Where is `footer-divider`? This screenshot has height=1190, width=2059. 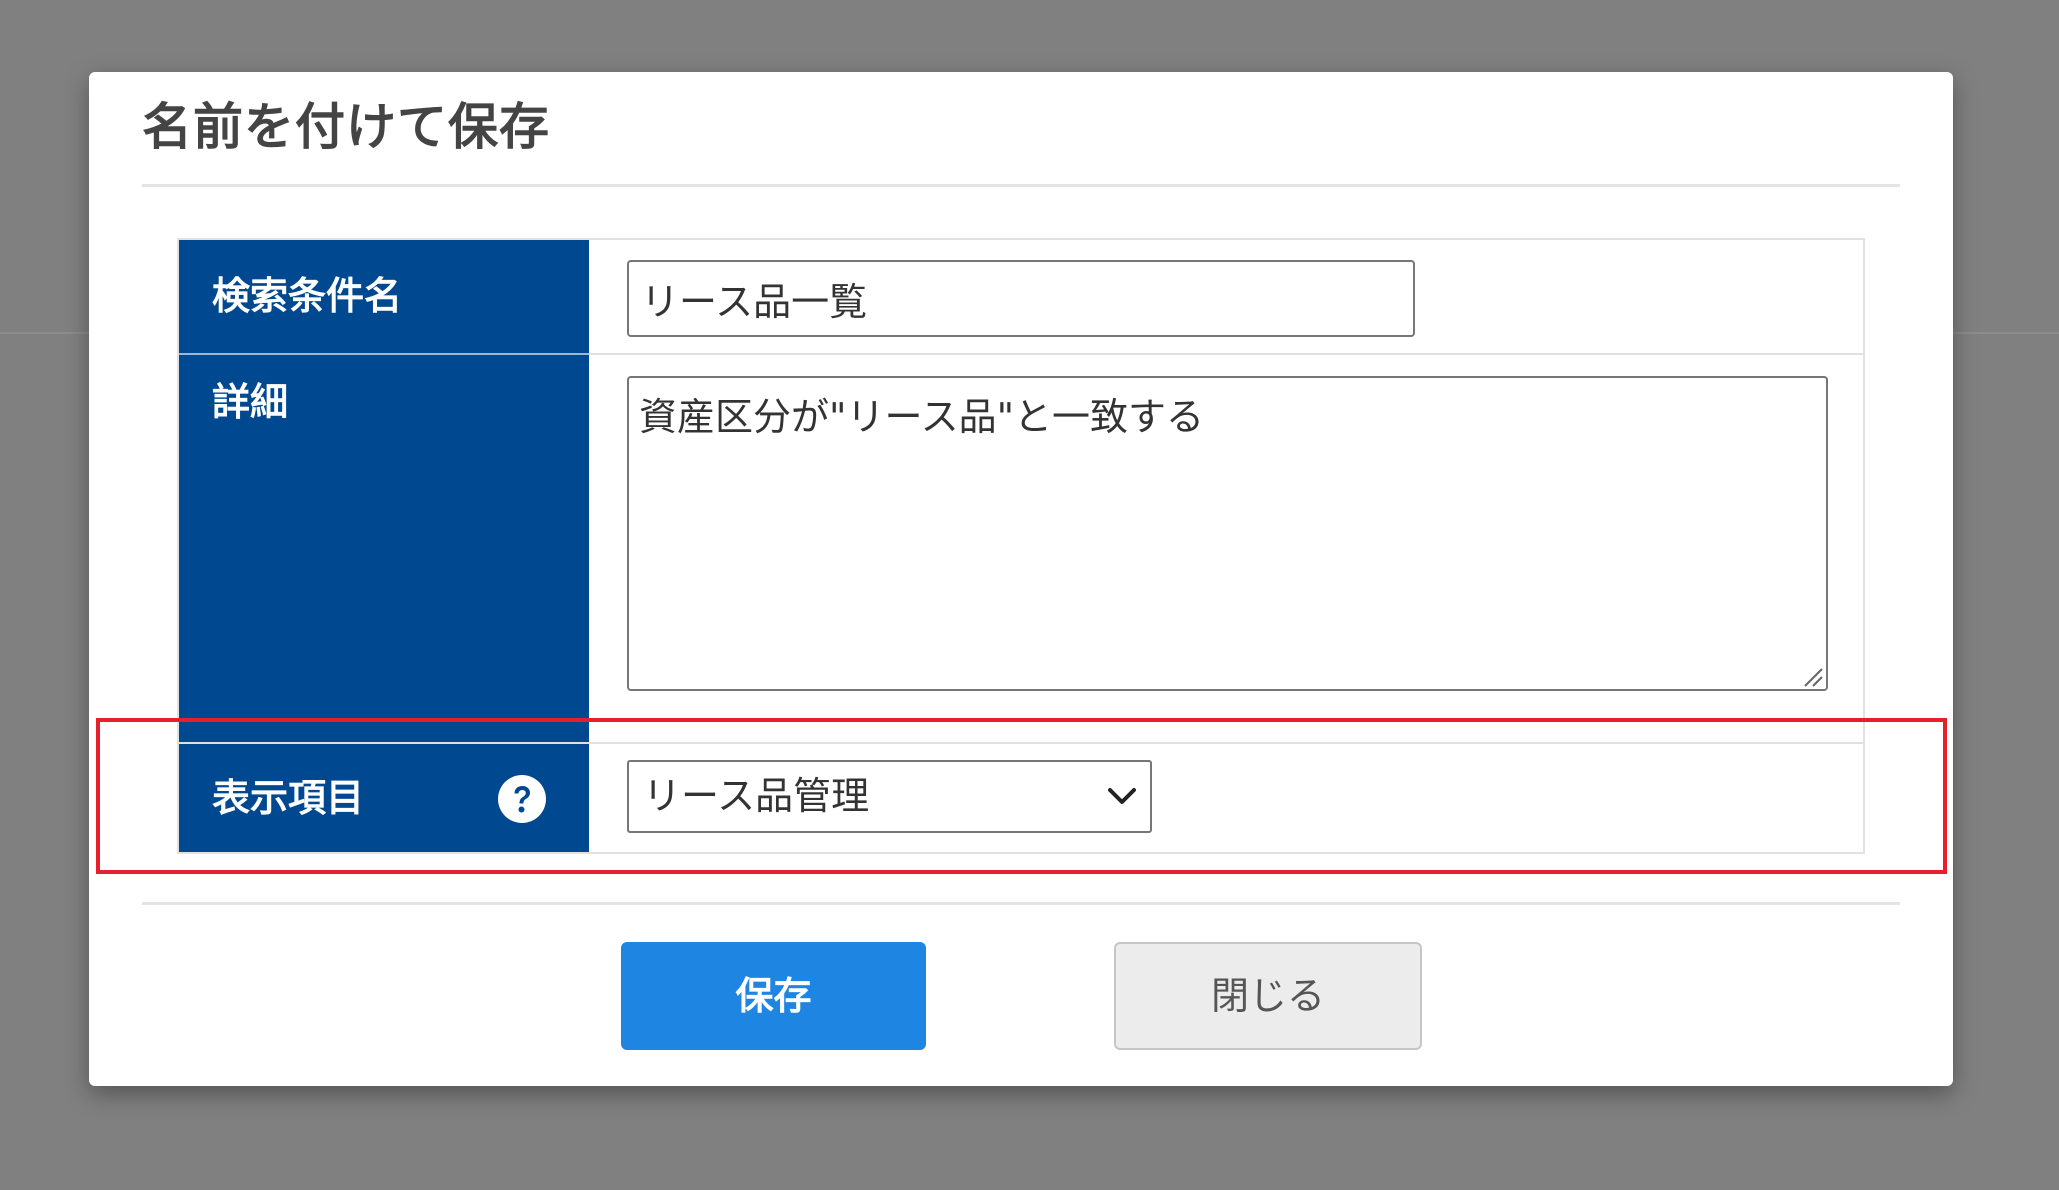
footer-divider is located at coordinates (1021, 903).